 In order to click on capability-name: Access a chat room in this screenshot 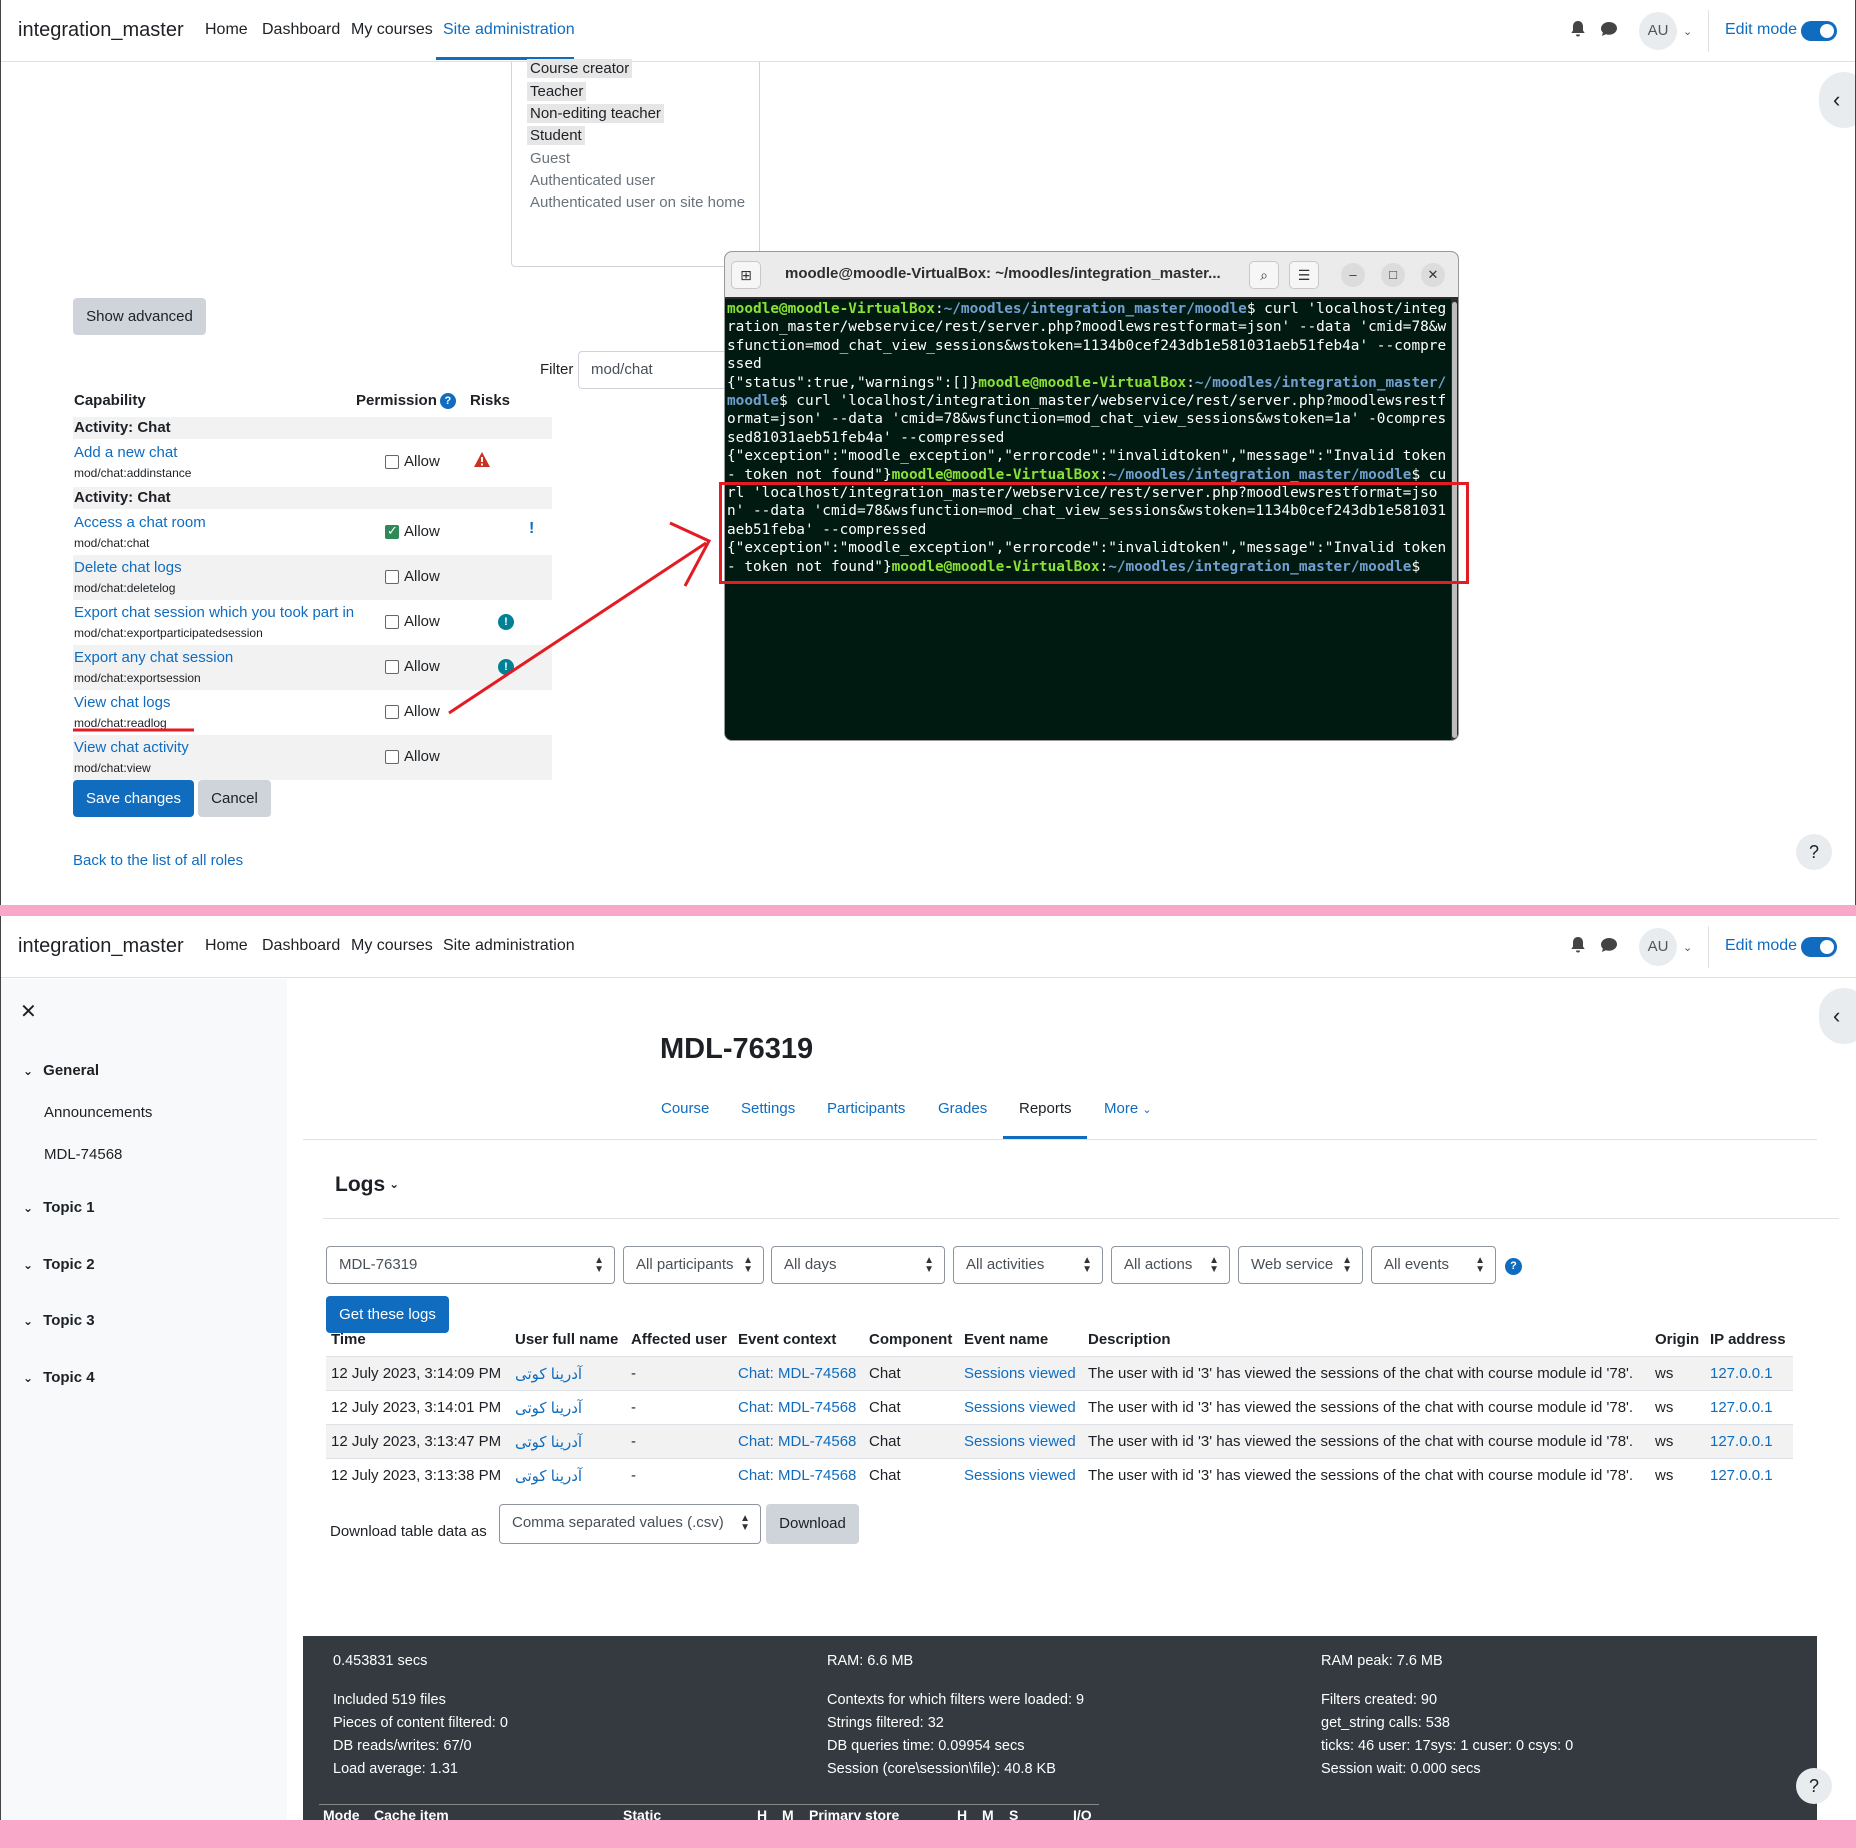, I will do `click(140, 522)`.